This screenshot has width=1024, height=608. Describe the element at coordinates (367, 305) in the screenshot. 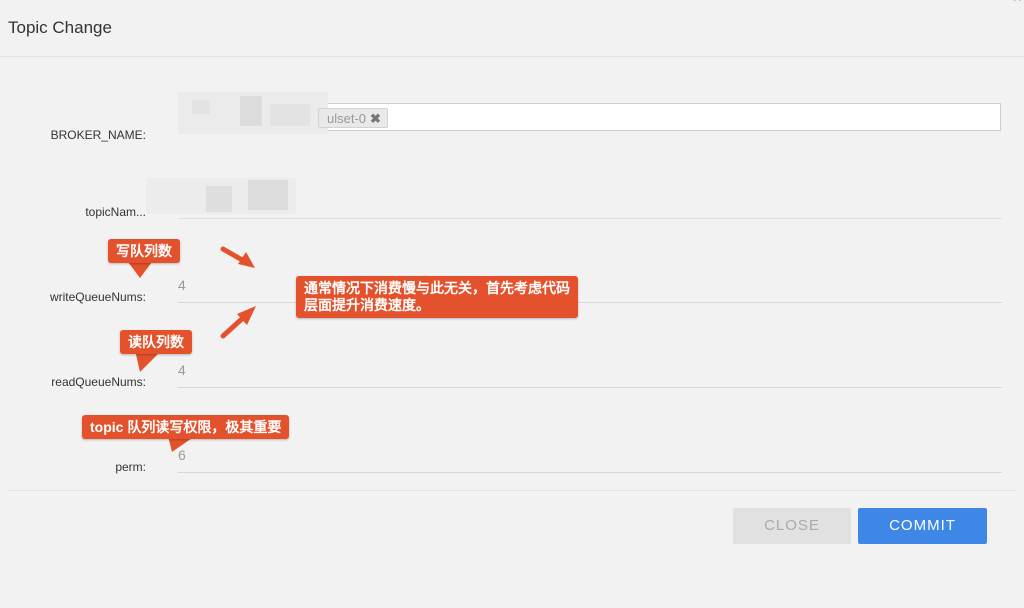

I see `annotation-main-note-line2: 层面提升消费速度。` at that location.